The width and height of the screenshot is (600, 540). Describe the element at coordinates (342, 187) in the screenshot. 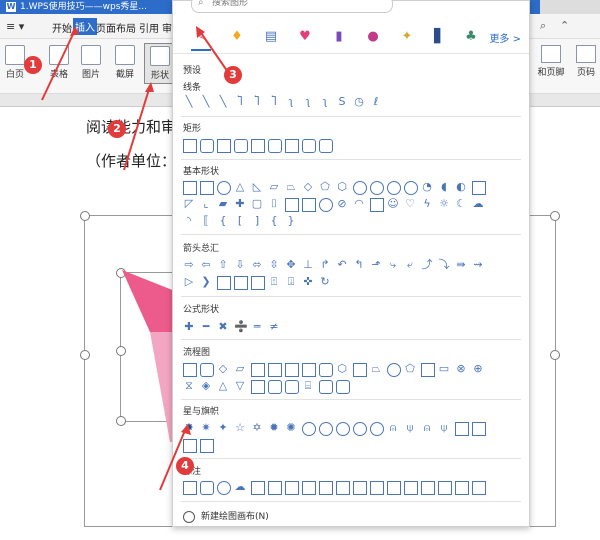

I see `hexagon-shape: ⬡` at that location.